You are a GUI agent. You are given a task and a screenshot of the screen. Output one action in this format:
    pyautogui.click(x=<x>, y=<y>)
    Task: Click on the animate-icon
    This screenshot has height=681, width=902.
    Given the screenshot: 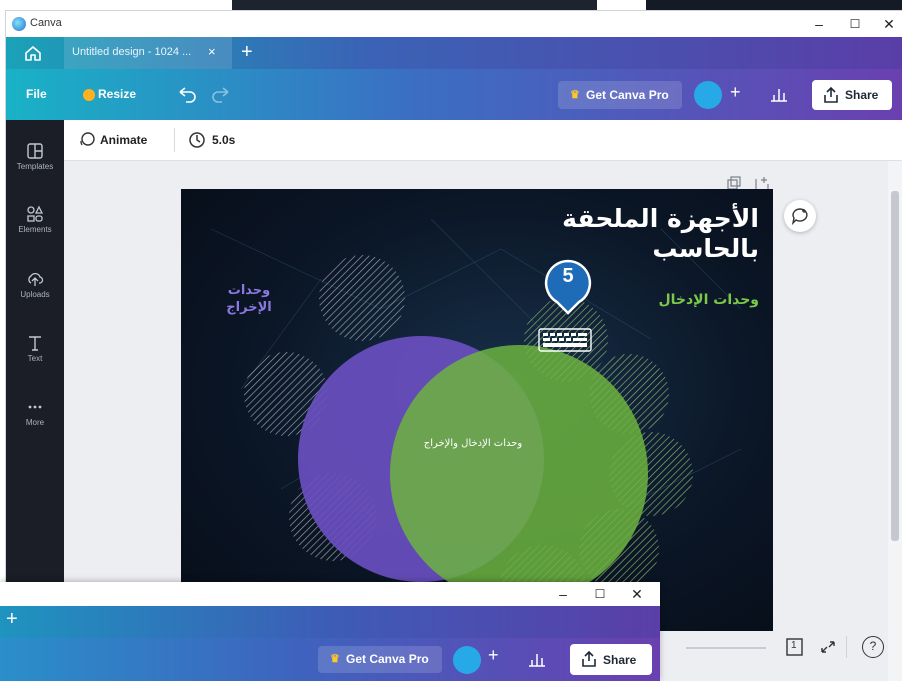 What is the action you would take?
    pyautogui.click(x=87, y=139)
    